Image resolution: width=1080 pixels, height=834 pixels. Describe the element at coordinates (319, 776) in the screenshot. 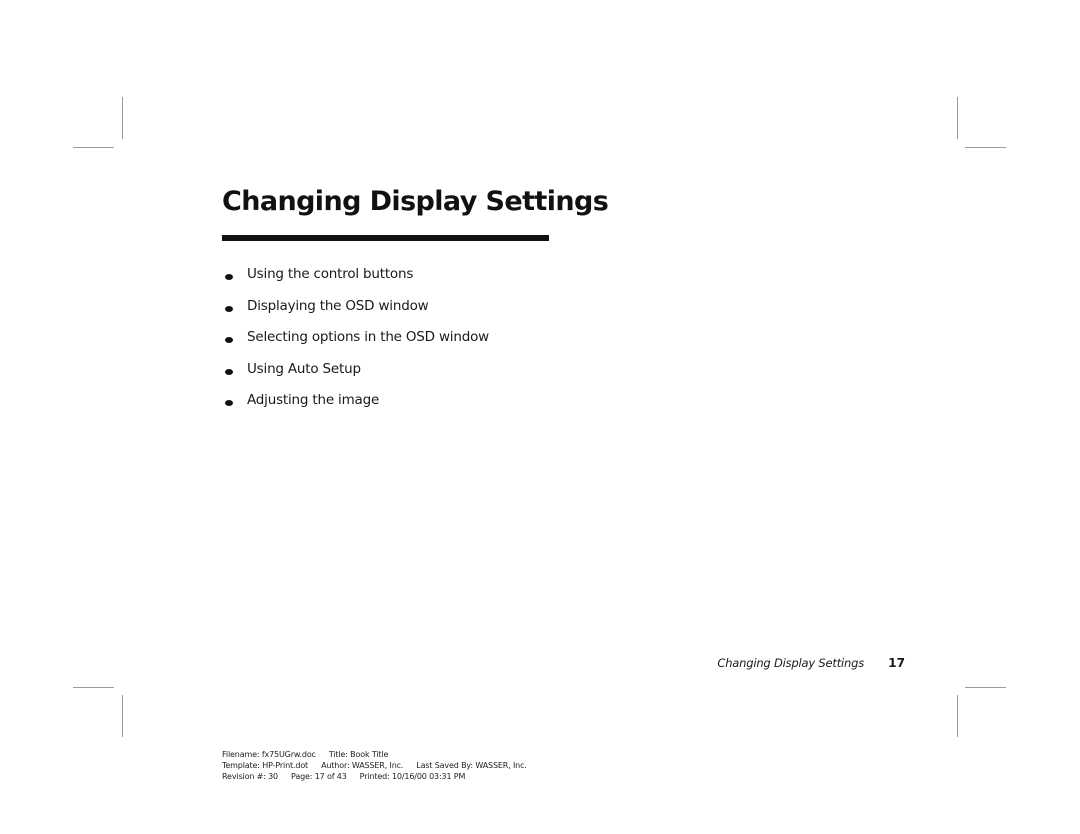

I see `page-count-text: Page: 17 of 43` at that location.